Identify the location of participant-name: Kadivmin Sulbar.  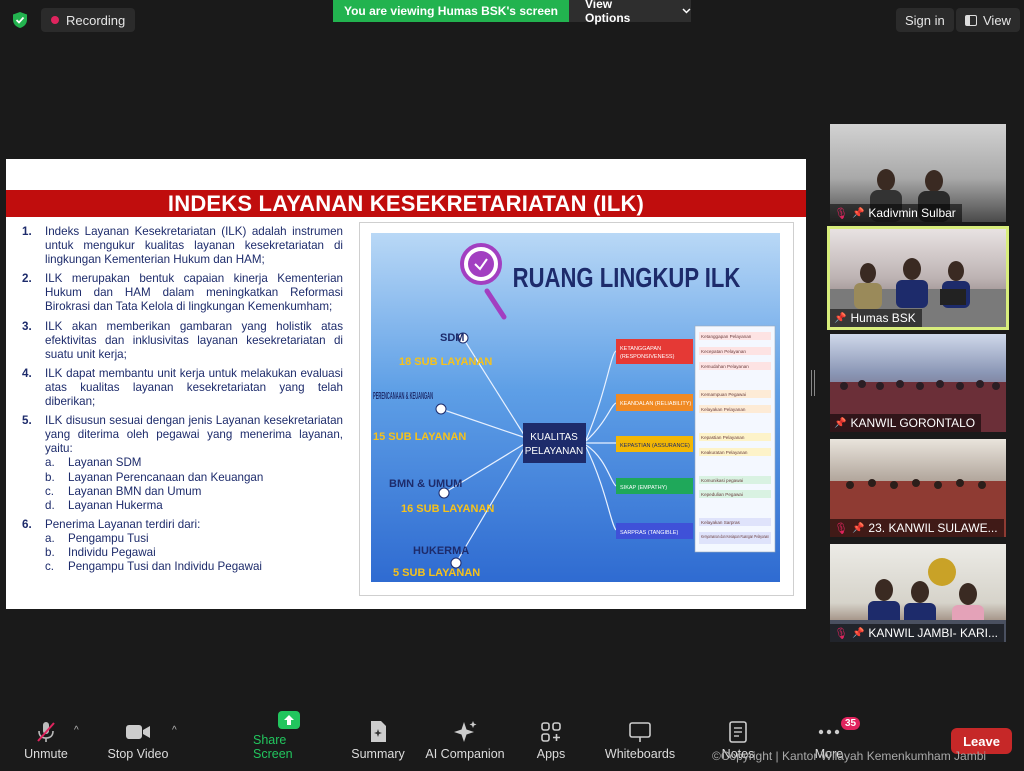
(912, 213).